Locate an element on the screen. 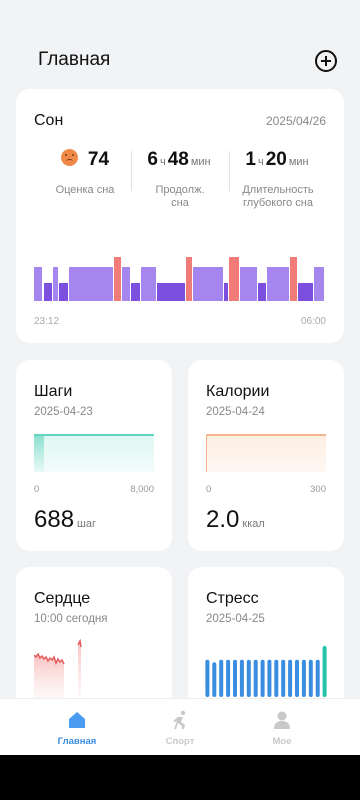 Image resolution: width=360 pixels, height=800 pixels. heart-rate-chart is located at coordinates (58, 668).